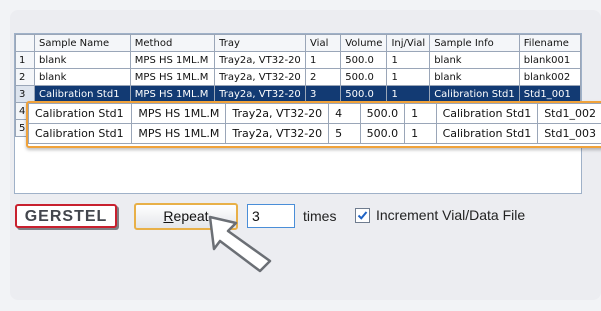 This screenshot has width=601, height=311. I want to click on cell-vial: 1, so click(323, 60).